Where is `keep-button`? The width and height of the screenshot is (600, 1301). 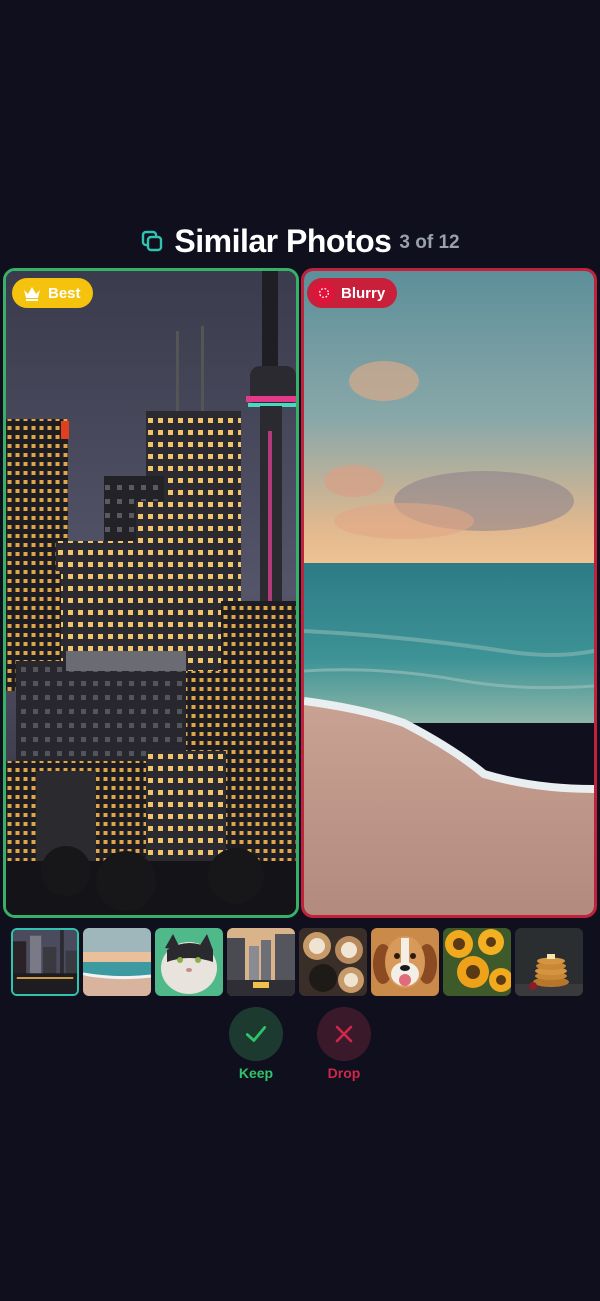 keep-button is located at coordinates (256, 1034).